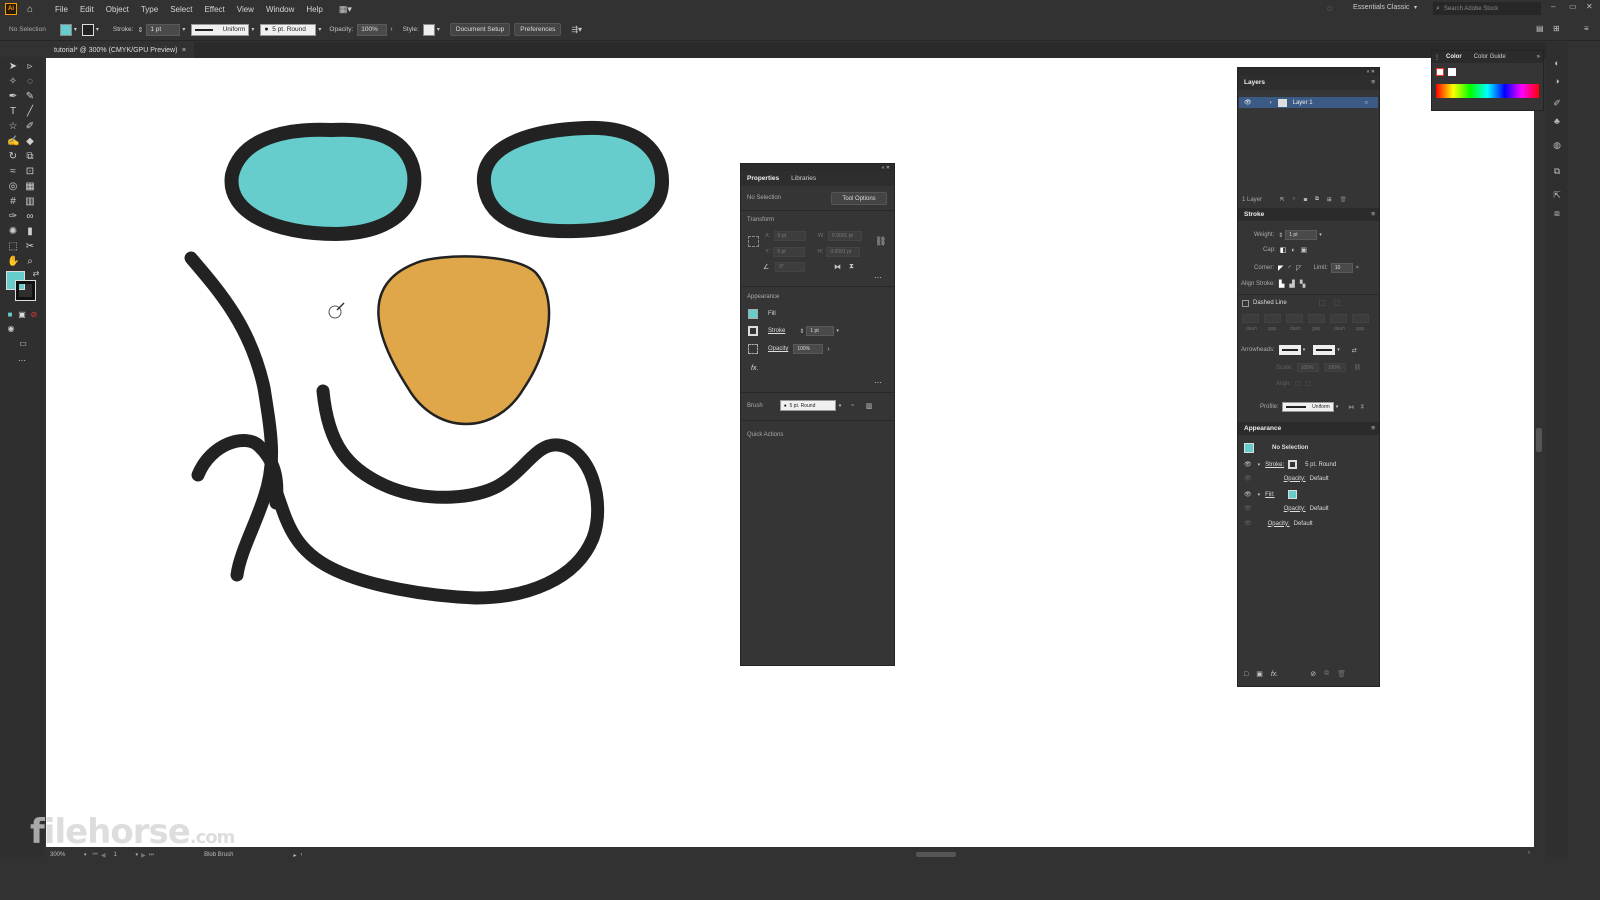 Image resolution: width=1600 pixels, height=900 pixels. Describe the element at coordinates (880, 241) in the screenshot. I see `constrain-proportions-icon: ⛓` at that location.